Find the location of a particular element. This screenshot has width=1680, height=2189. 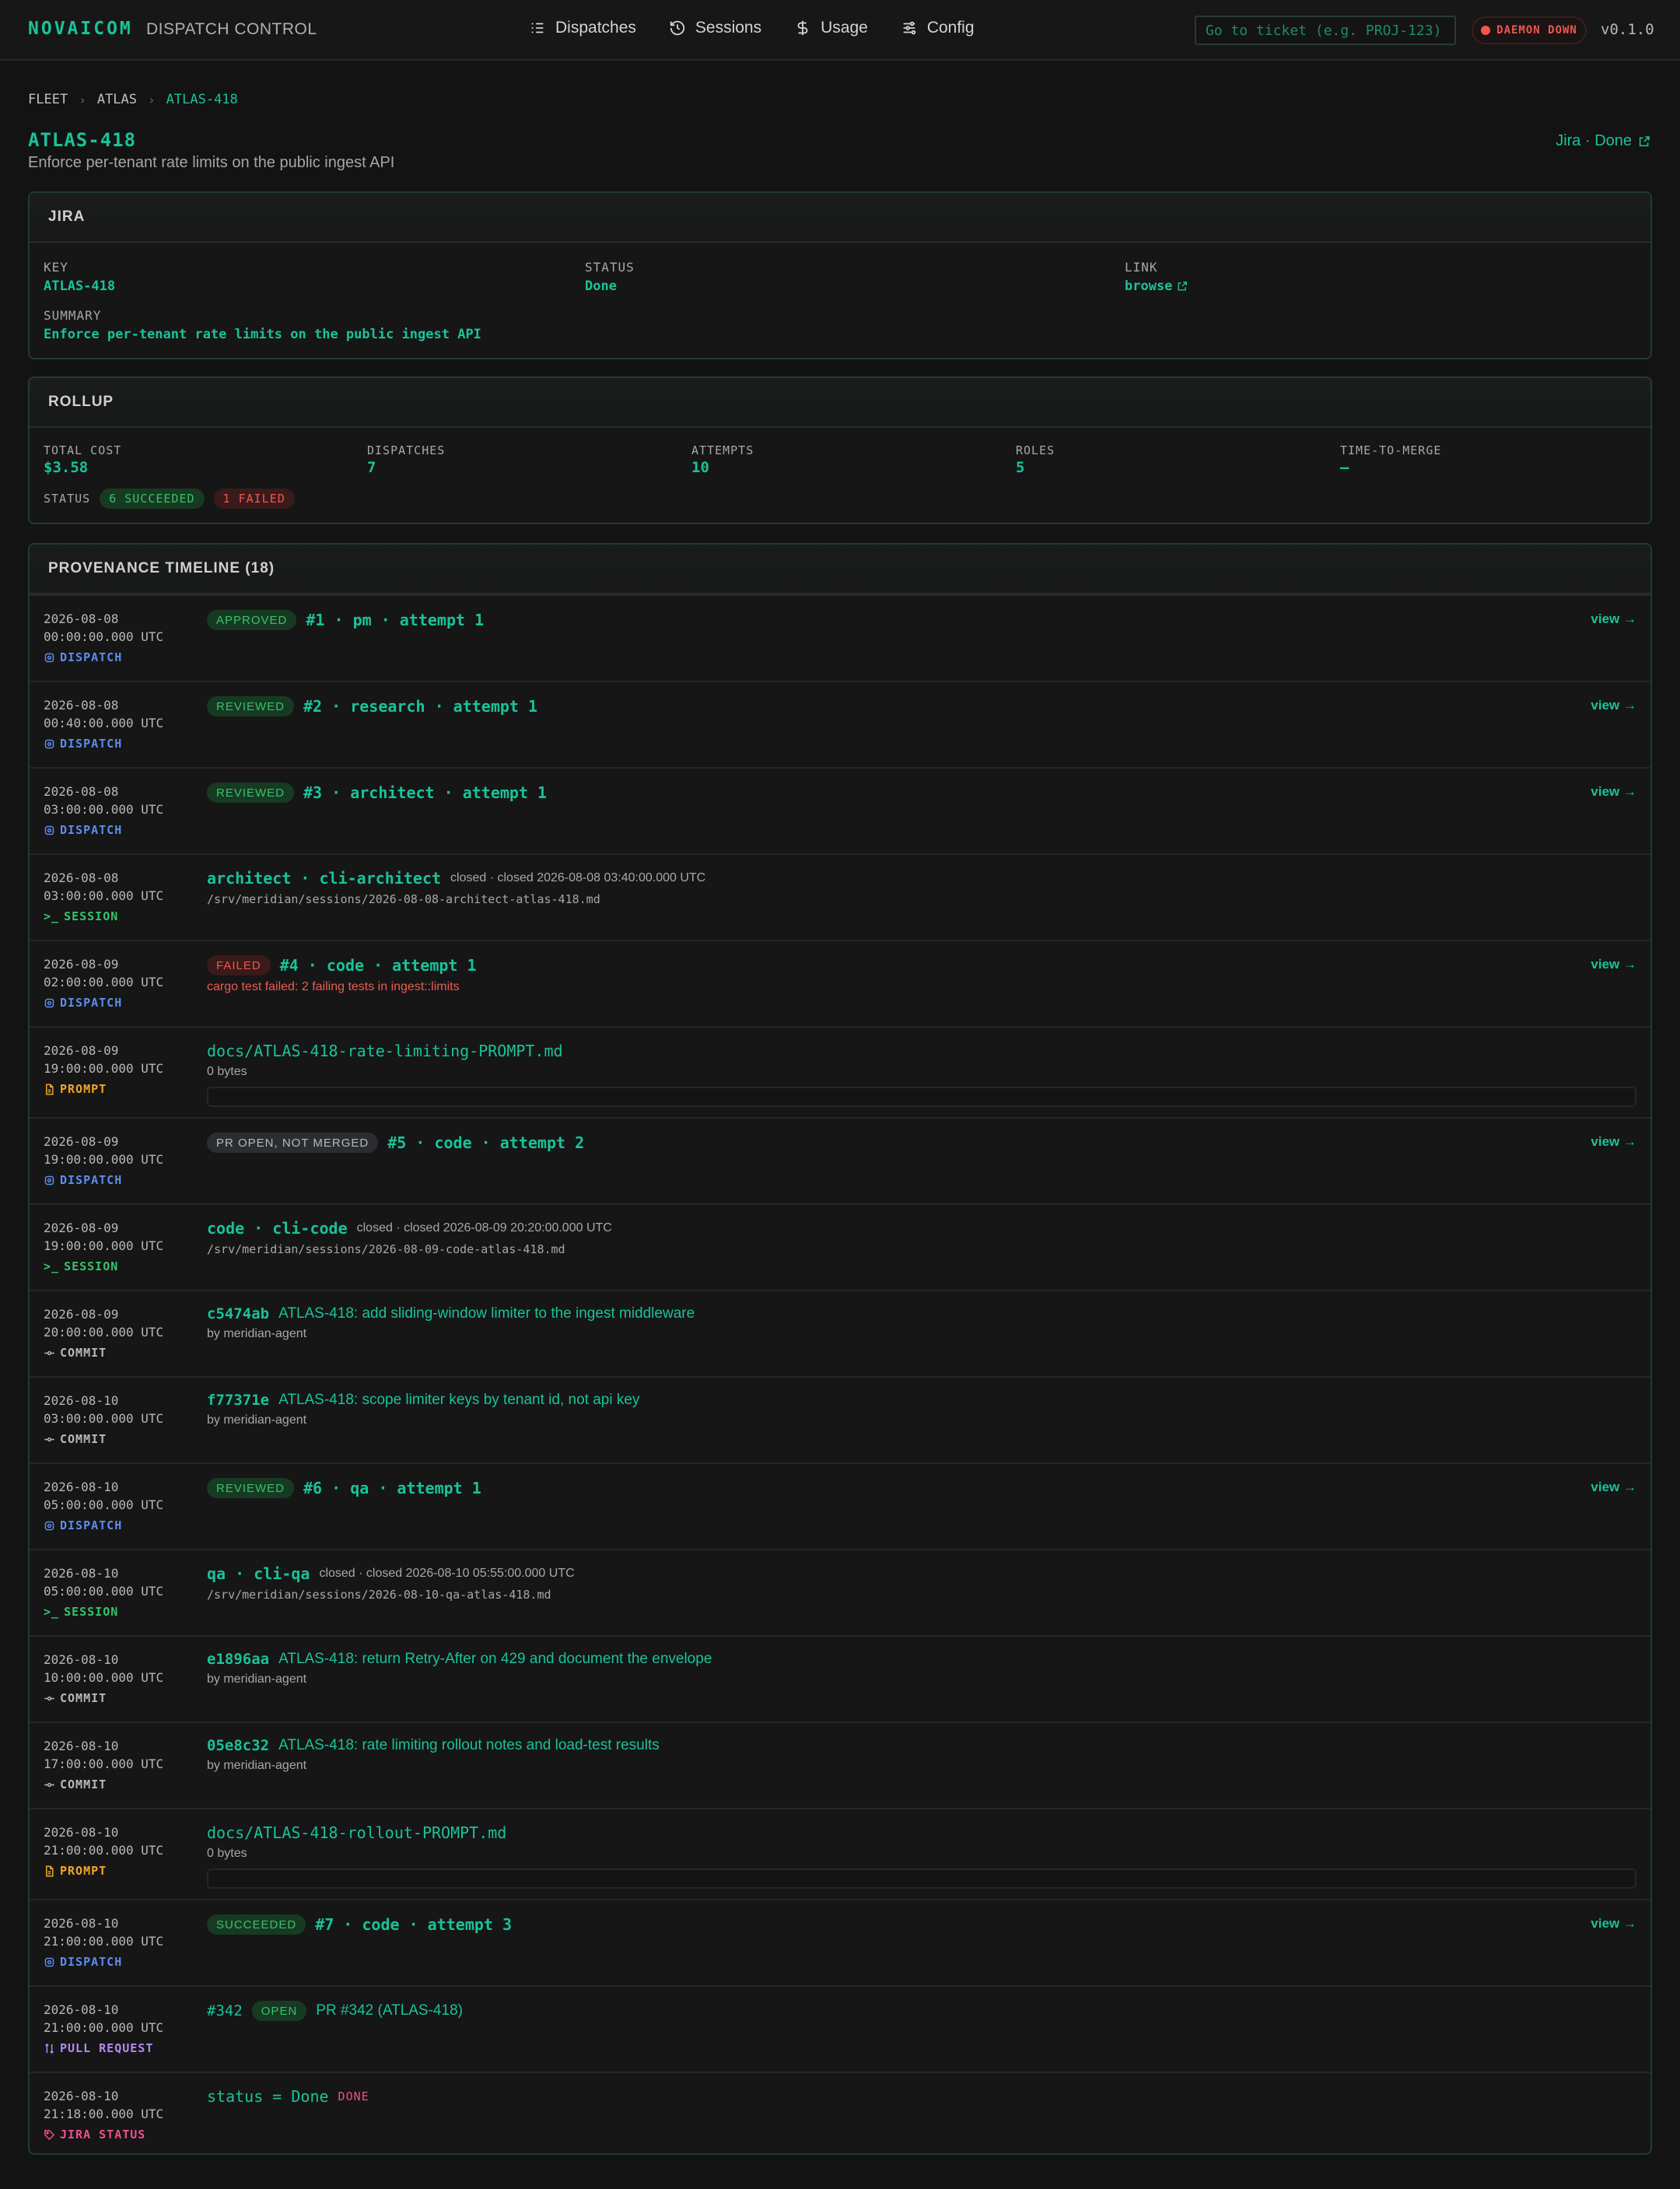

event-title: architect · cli-architect is located at coordinates (324, 878).